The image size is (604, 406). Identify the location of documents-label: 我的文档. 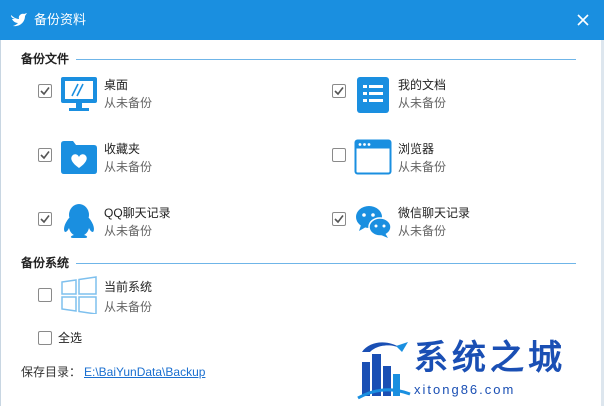
(422, 85).